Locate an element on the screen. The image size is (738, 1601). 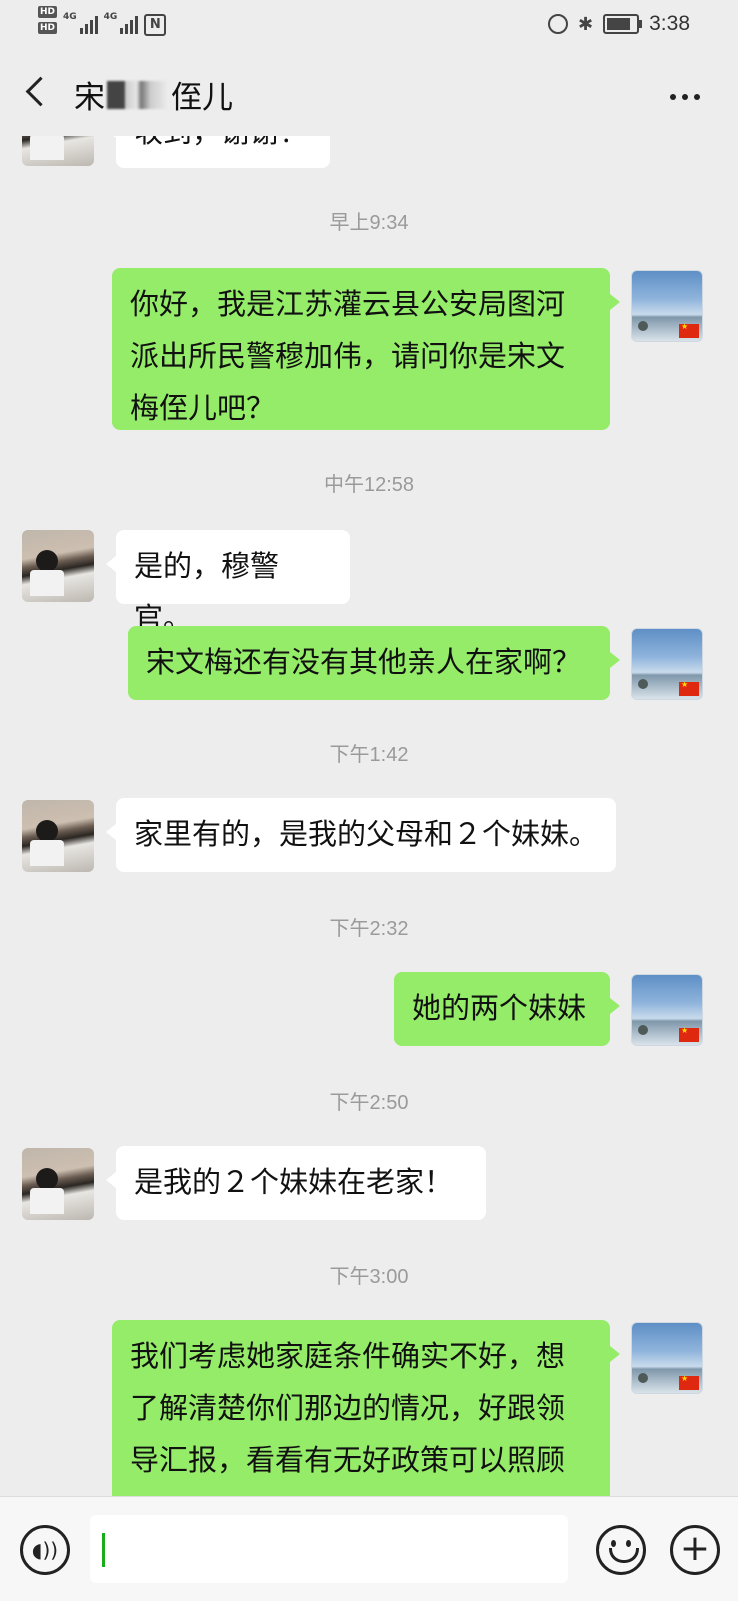
message-incoming: 是的，穆警官。 is located at coordinates (228, 582).